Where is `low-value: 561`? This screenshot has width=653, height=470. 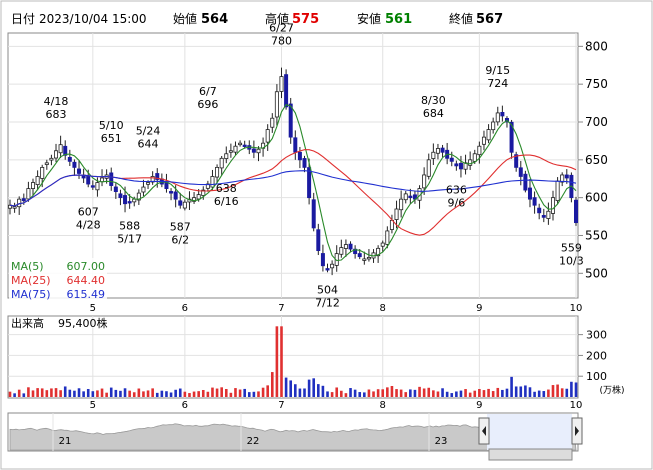 low-value: 561 is located at coordinates (398, 19).